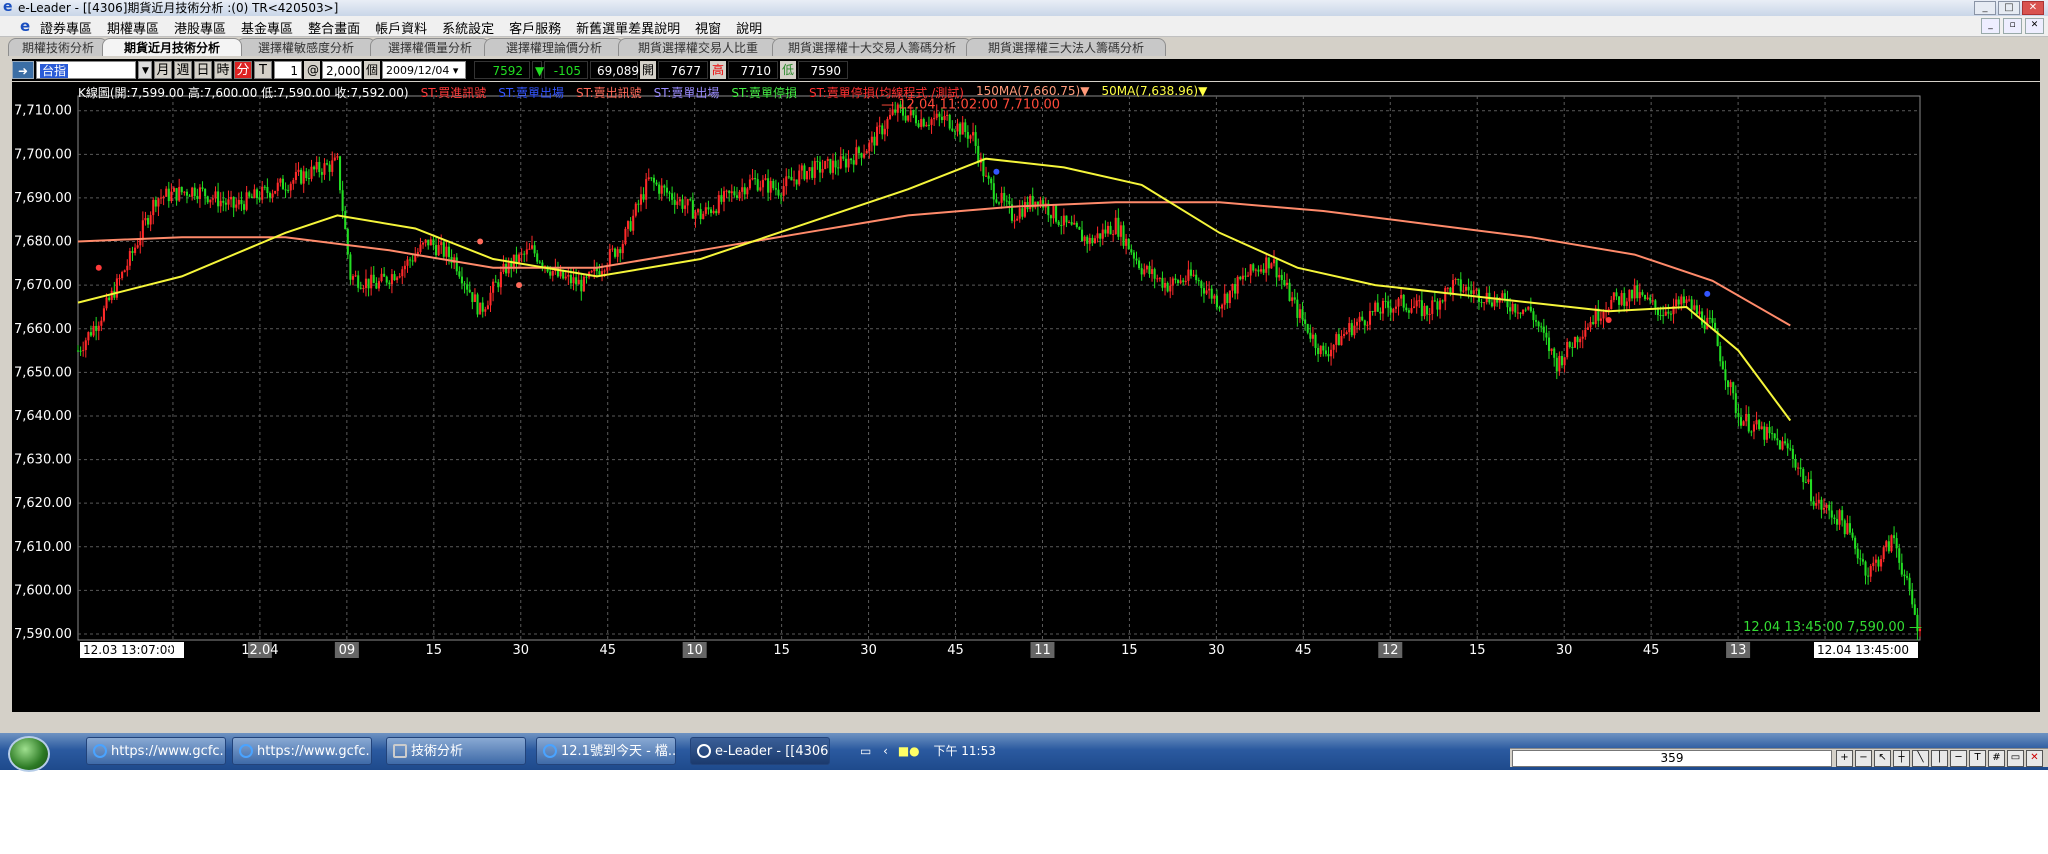  I want to click on vline-tool-icon: │, so click(1939, 758).